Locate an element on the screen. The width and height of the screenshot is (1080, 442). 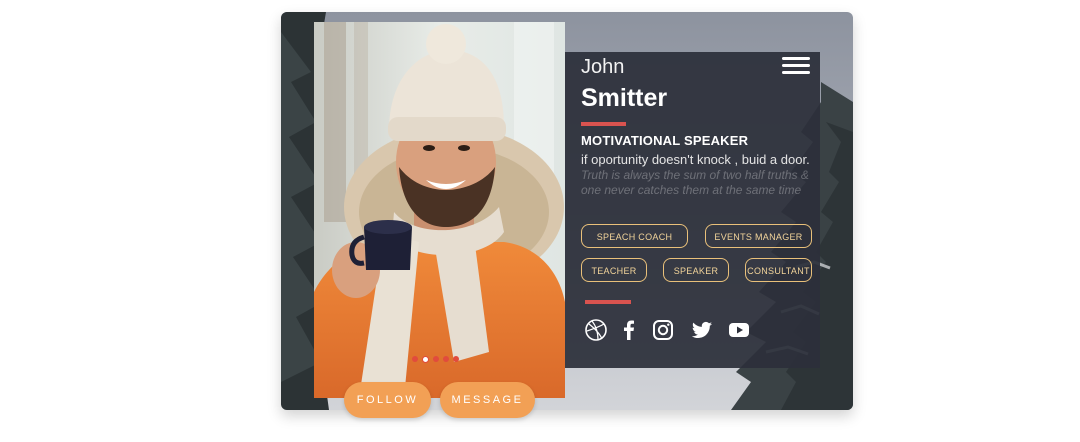
youtube-icon is located at coordinates (739, 330).